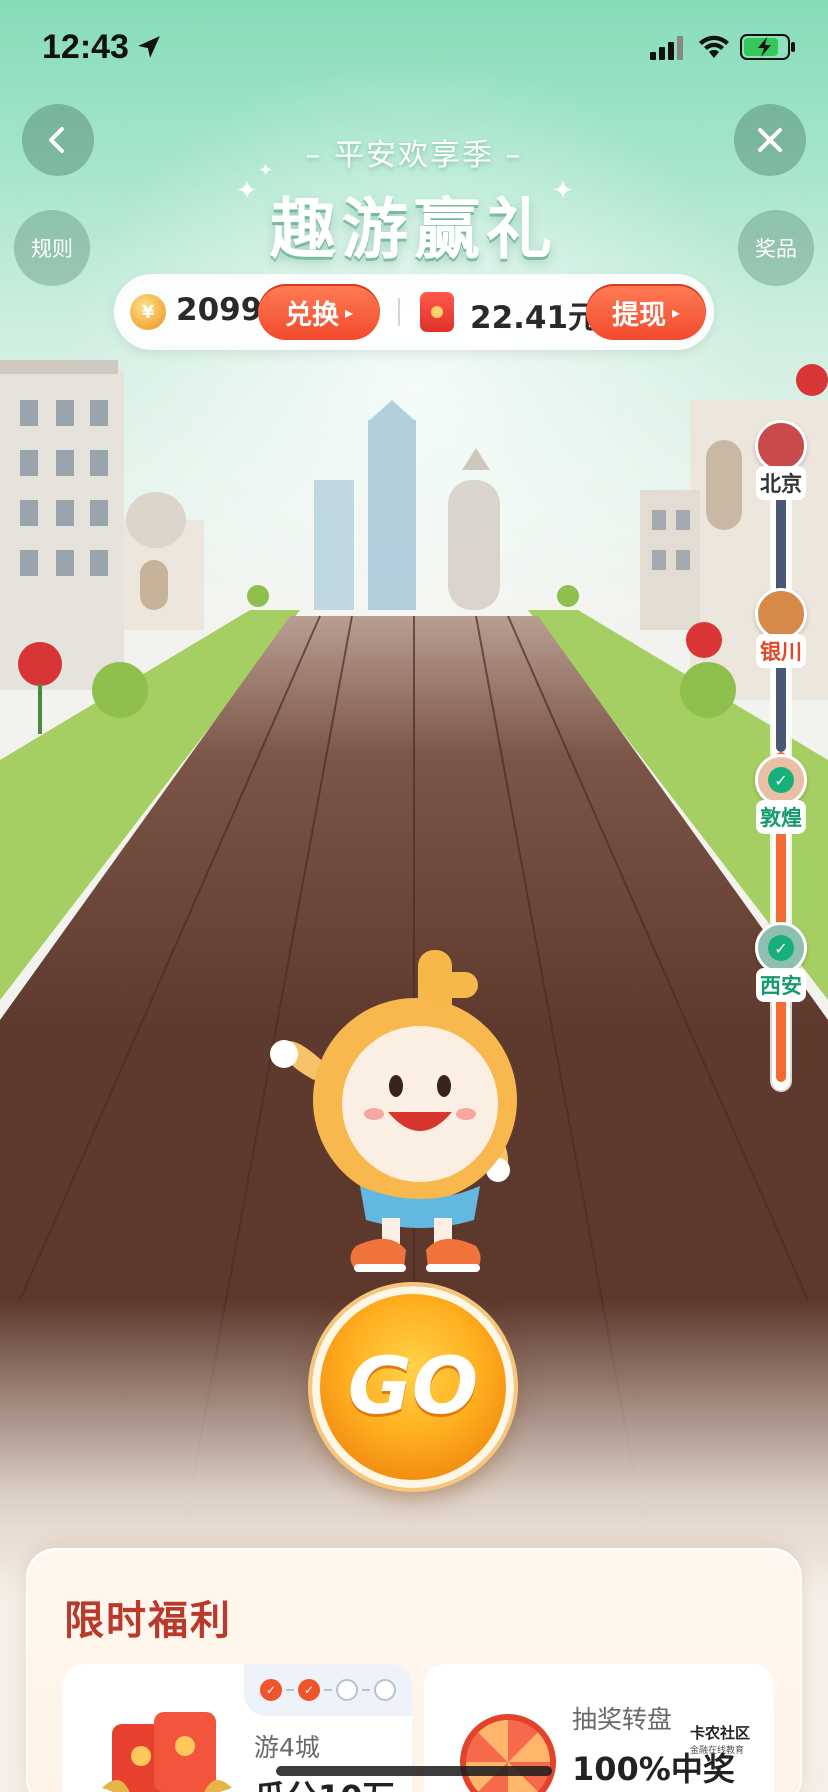  I want to click on watermark: 卡农社区 金融在线教育, so click(720, 1739).